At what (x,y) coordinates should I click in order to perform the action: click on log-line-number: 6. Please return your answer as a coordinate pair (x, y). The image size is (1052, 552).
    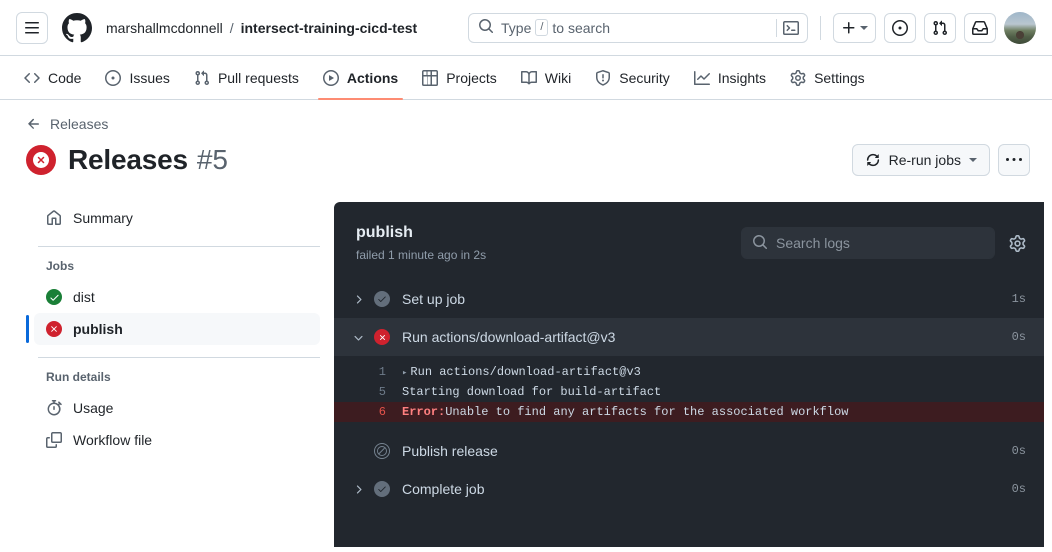
    Looking at the image, I should click on (382, 412).